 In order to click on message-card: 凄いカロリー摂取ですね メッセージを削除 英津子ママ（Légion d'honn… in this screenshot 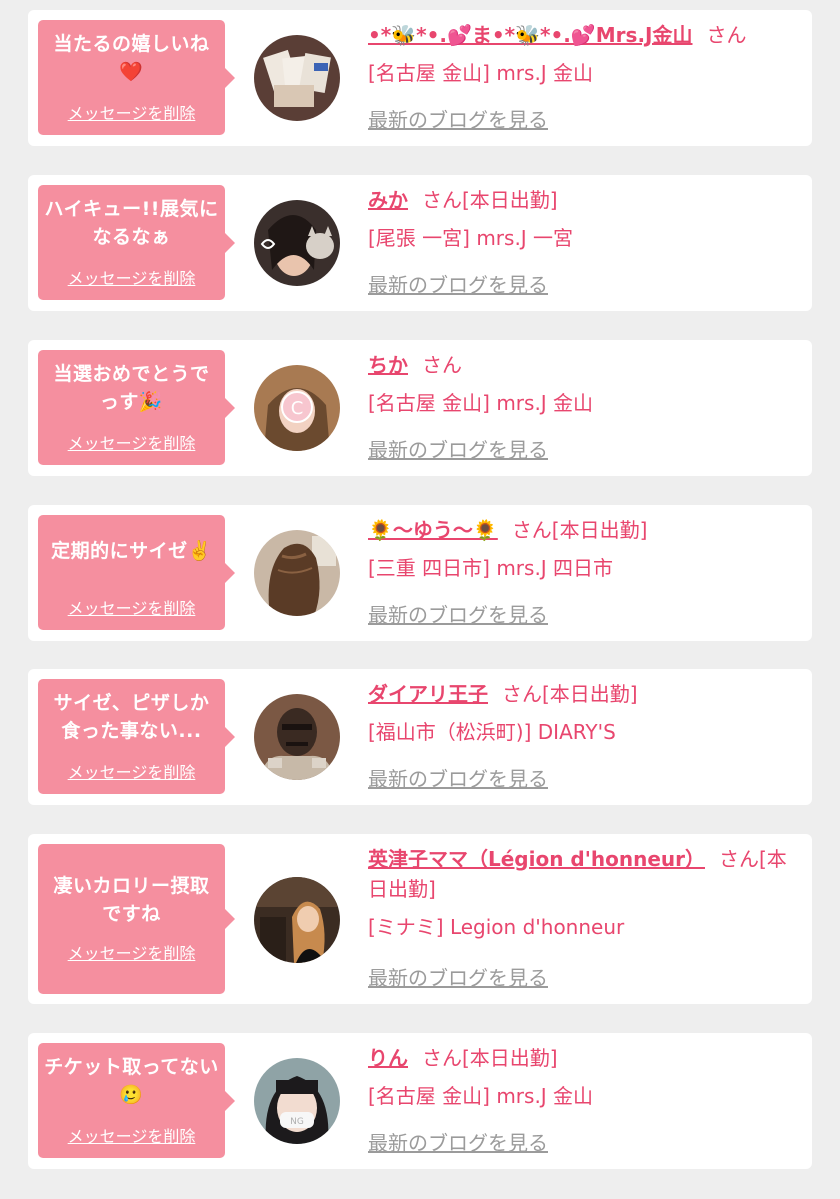, I will do `click(420, 919)`.